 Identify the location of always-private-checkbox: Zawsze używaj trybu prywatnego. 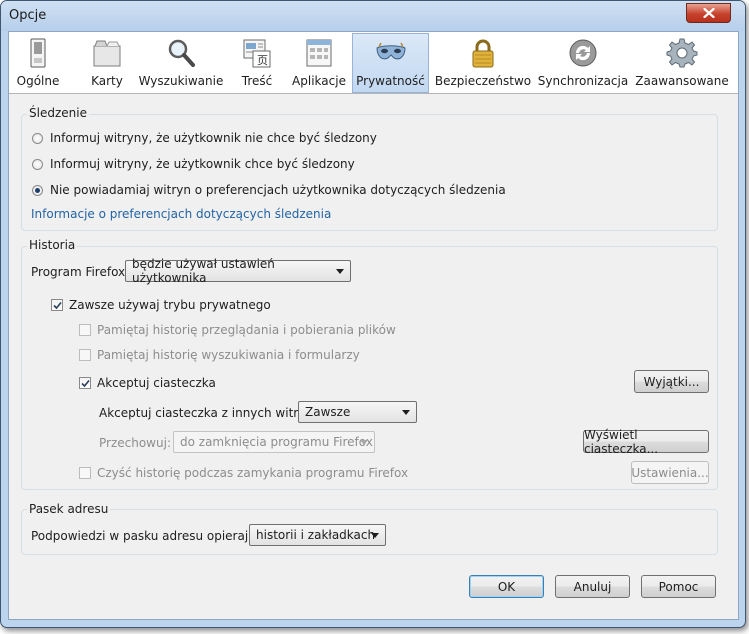
(161, 305).